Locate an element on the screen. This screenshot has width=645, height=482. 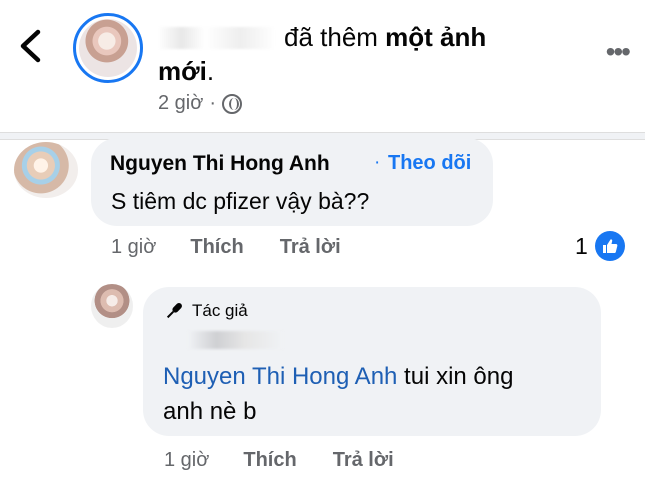
reply-like-button: Thích is located at coordinates (269, 460).